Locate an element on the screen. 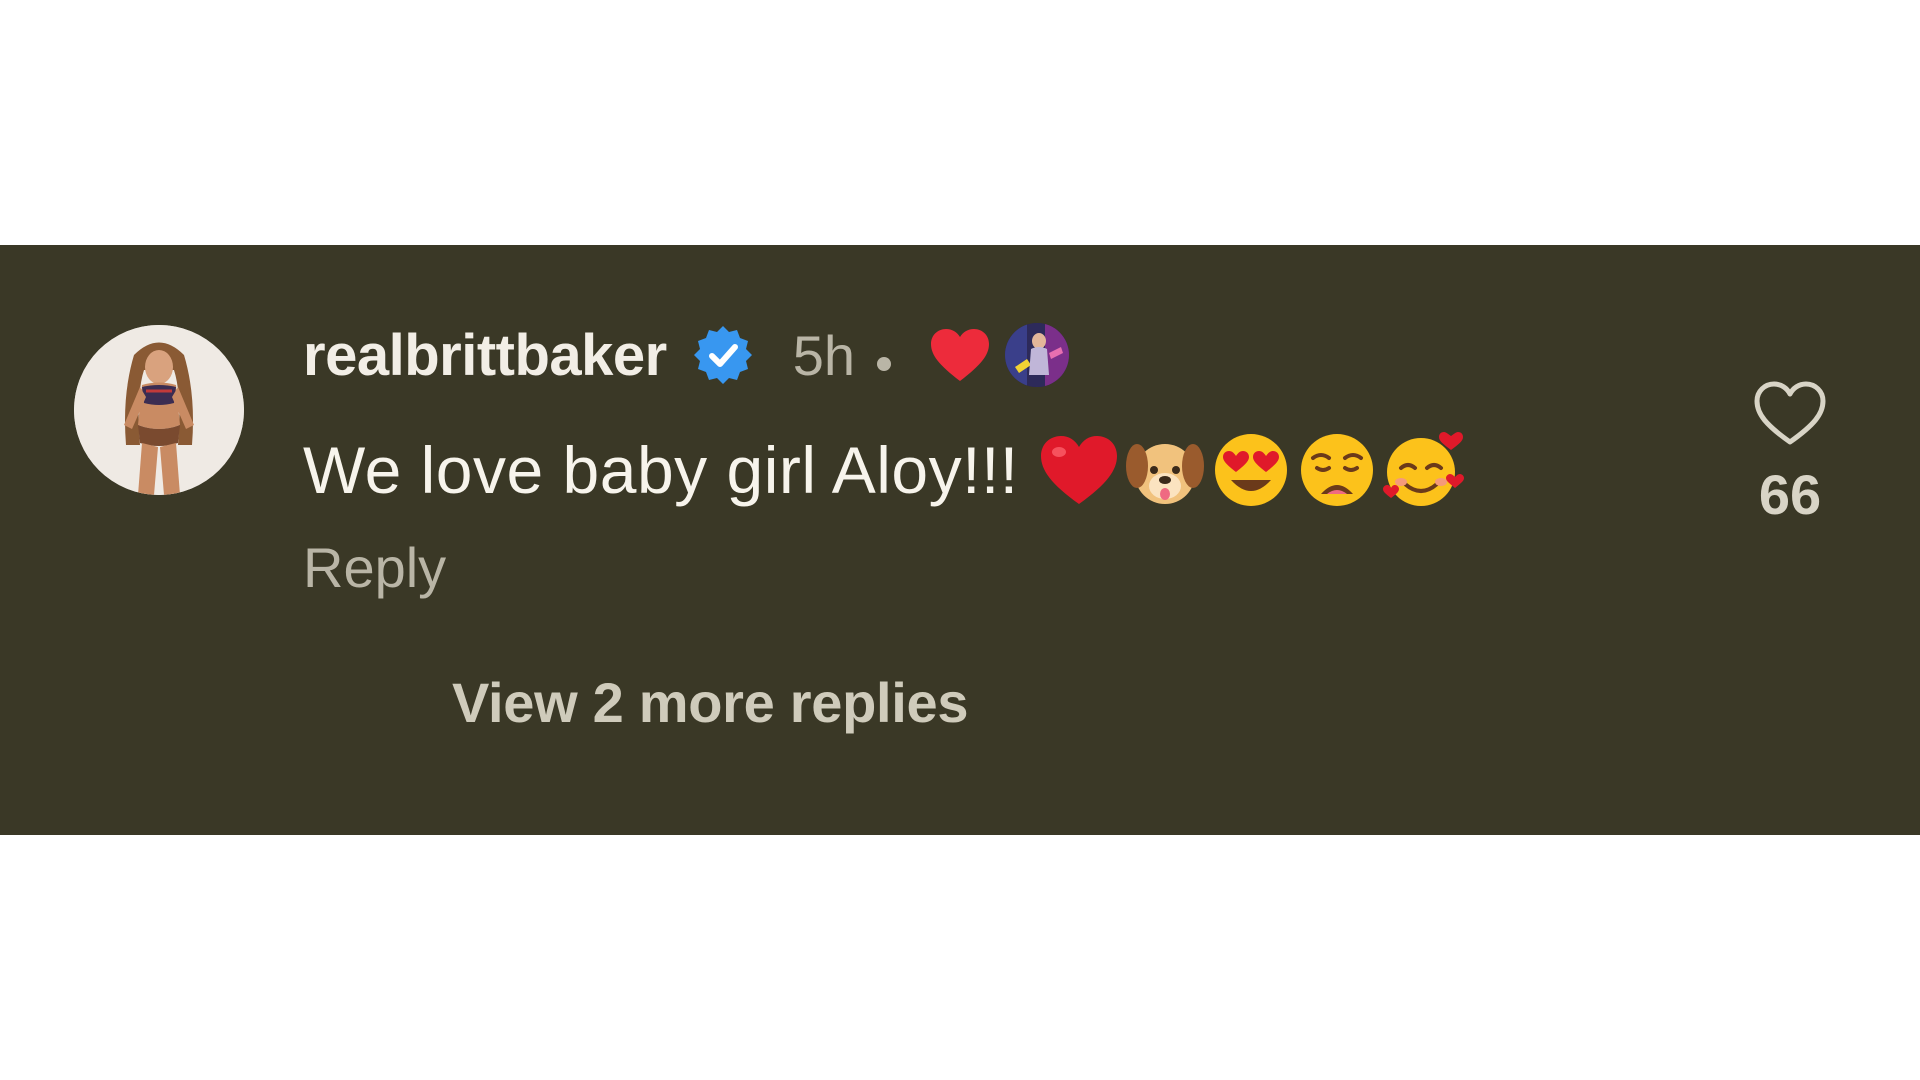 Image resolution: width=1920 pixels, height=1080 pixels. like-heart-outline-icon is located at coordinates (1790, 414).